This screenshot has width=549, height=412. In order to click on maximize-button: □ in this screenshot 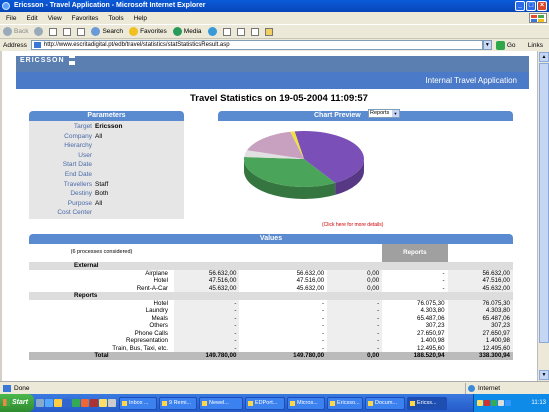, I will do `click(531, 6)`.